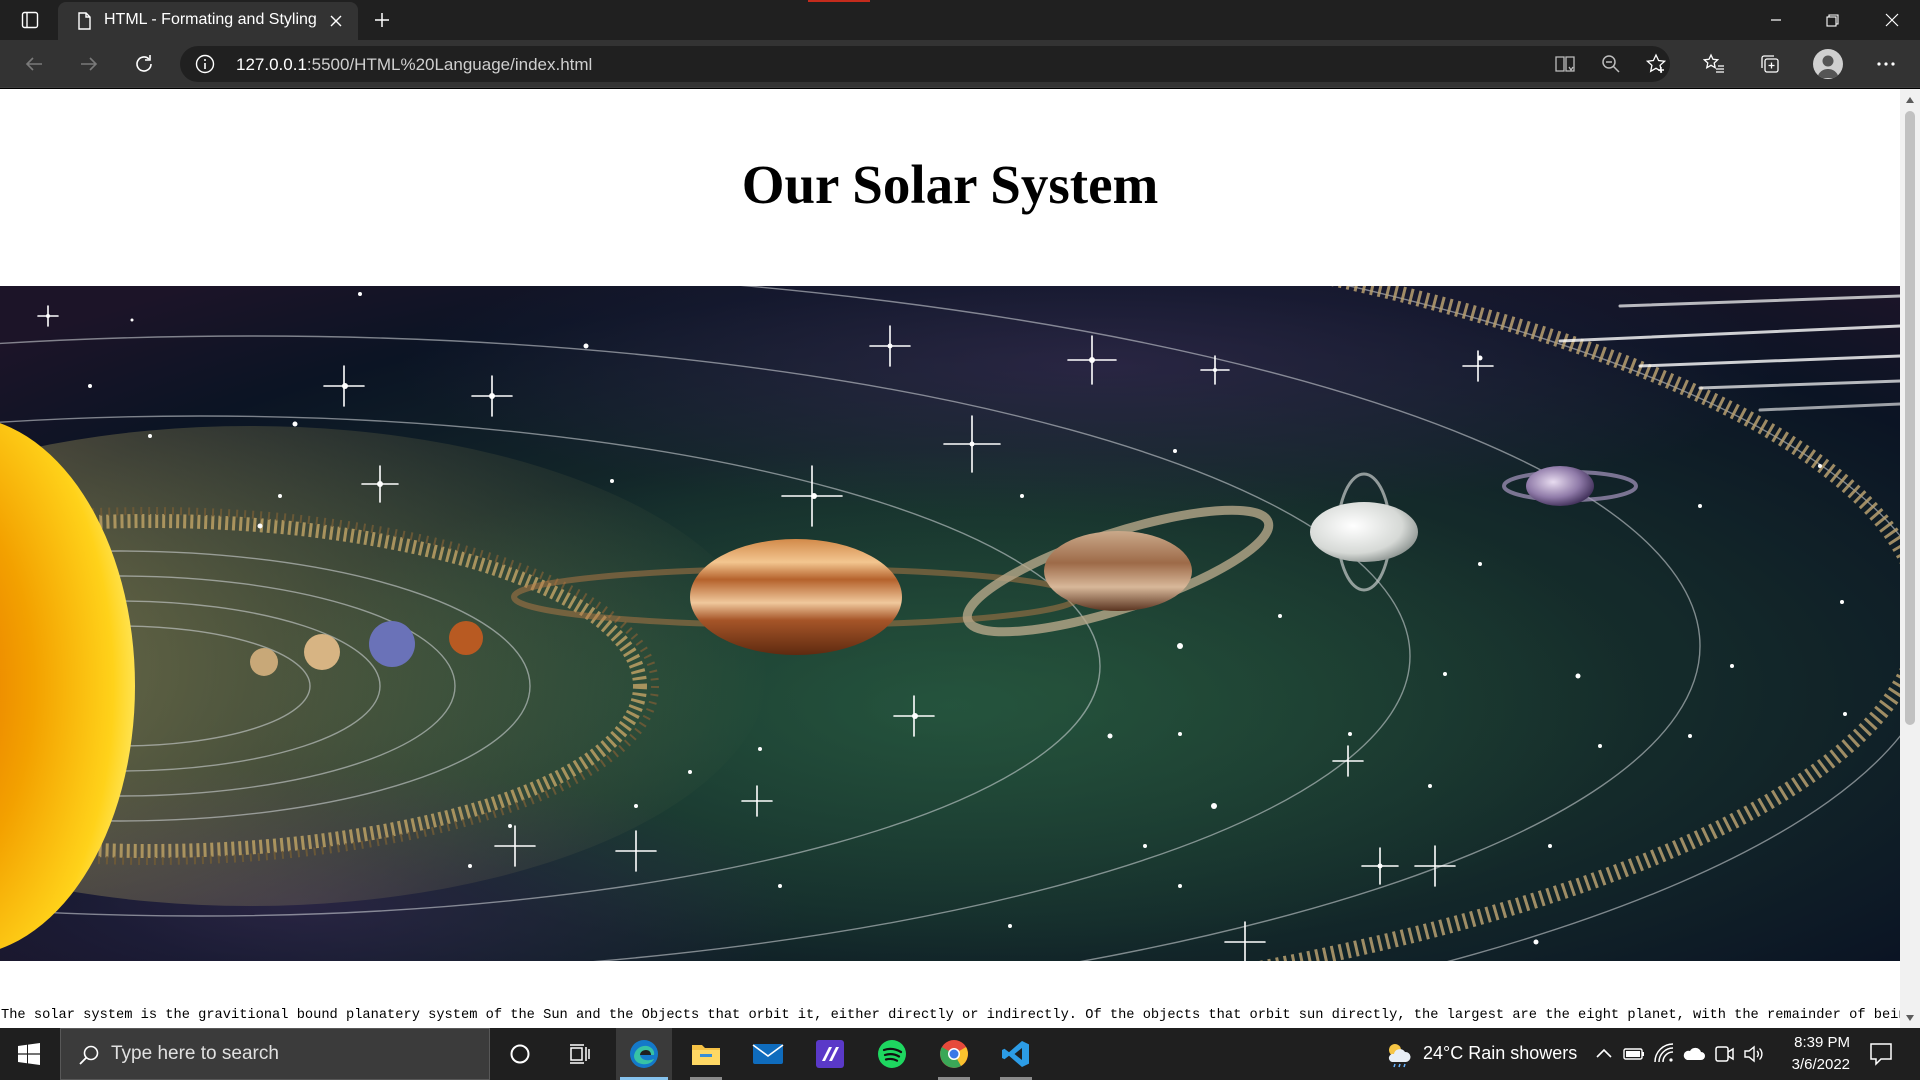 The width and height of the screenshot is (1920, 1080). I want to click on clock-date: 3/6/2022, so click(1820, 1064).